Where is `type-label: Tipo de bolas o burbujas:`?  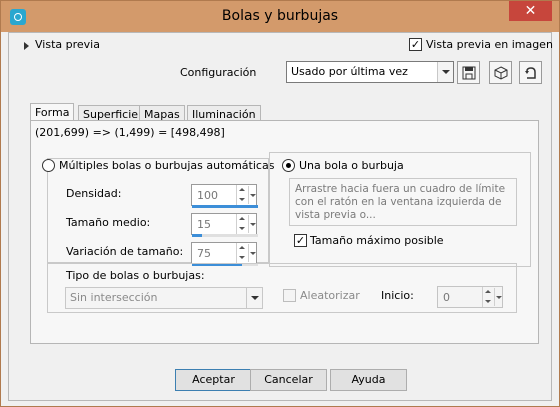 type-label: Tipo de bolas o burbujas: is located at coordinates (135, 275).